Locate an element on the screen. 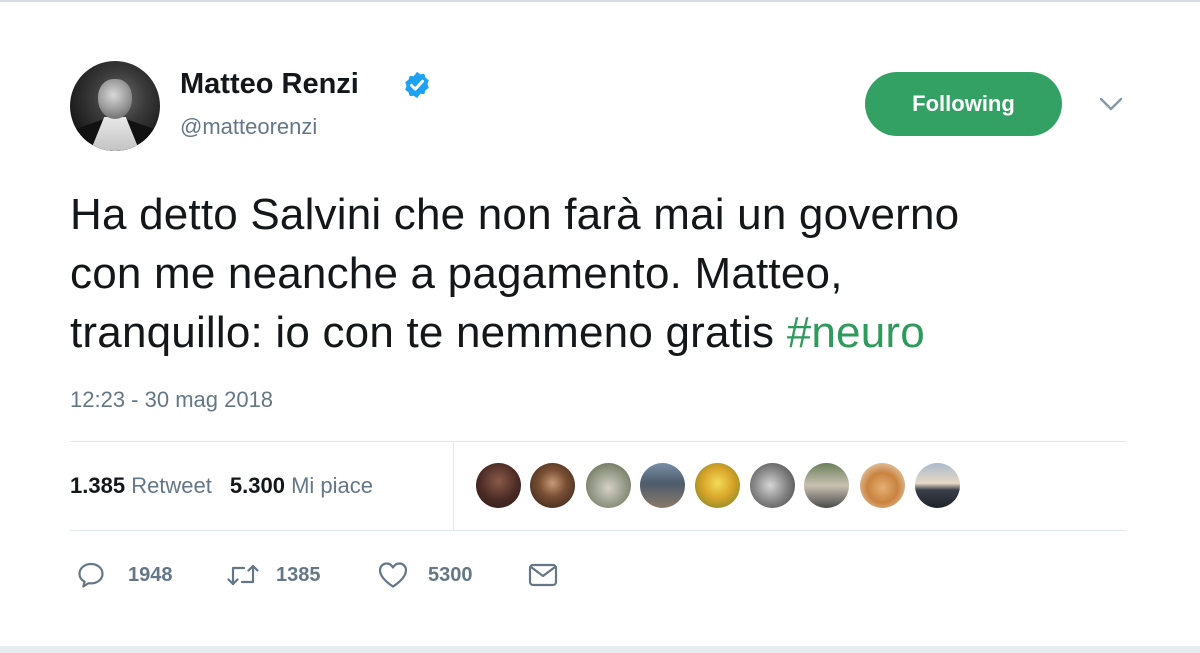  like-count: 5.300 is located at coordinates (257, 485).